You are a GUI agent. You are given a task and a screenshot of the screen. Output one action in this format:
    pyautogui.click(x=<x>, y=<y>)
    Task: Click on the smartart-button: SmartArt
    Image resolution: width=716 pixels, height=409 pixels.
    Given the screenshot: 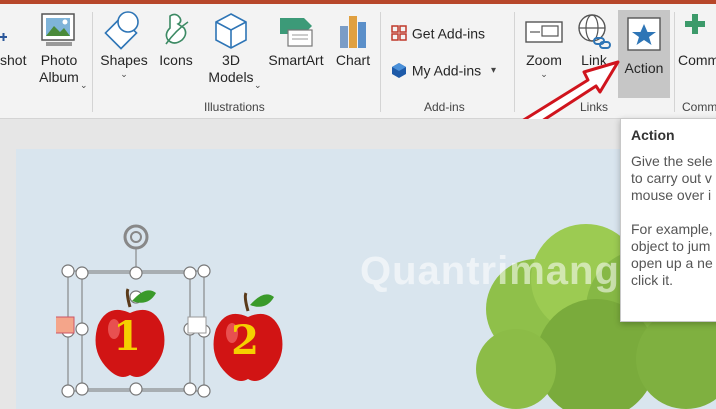 What is the action you would take?
    pyautogui.click(x=296, y=38)
    